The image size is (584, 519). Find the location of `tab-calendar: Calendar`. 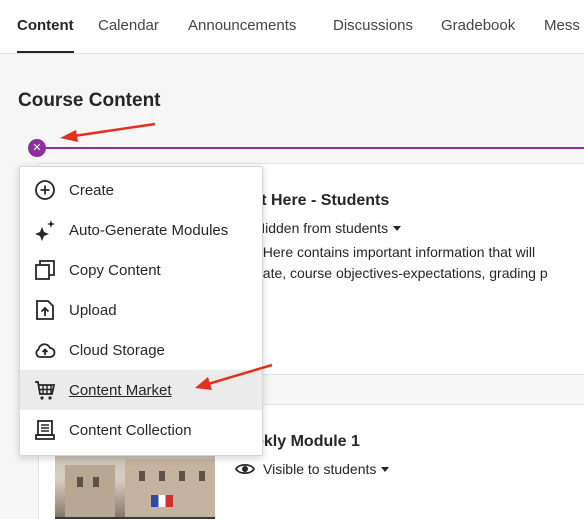

tab-calendar: Calendar is located at coordinates (128, 26).